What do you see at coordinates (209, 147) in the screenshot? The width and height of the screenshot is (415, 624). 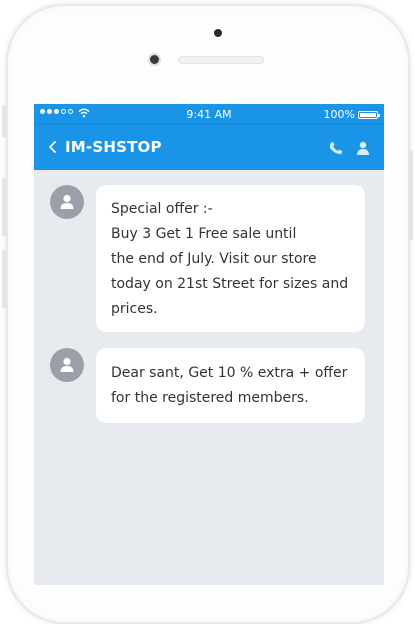 I see `conversation-header: IM-SHSTOP` at bounding box center [209, 147].